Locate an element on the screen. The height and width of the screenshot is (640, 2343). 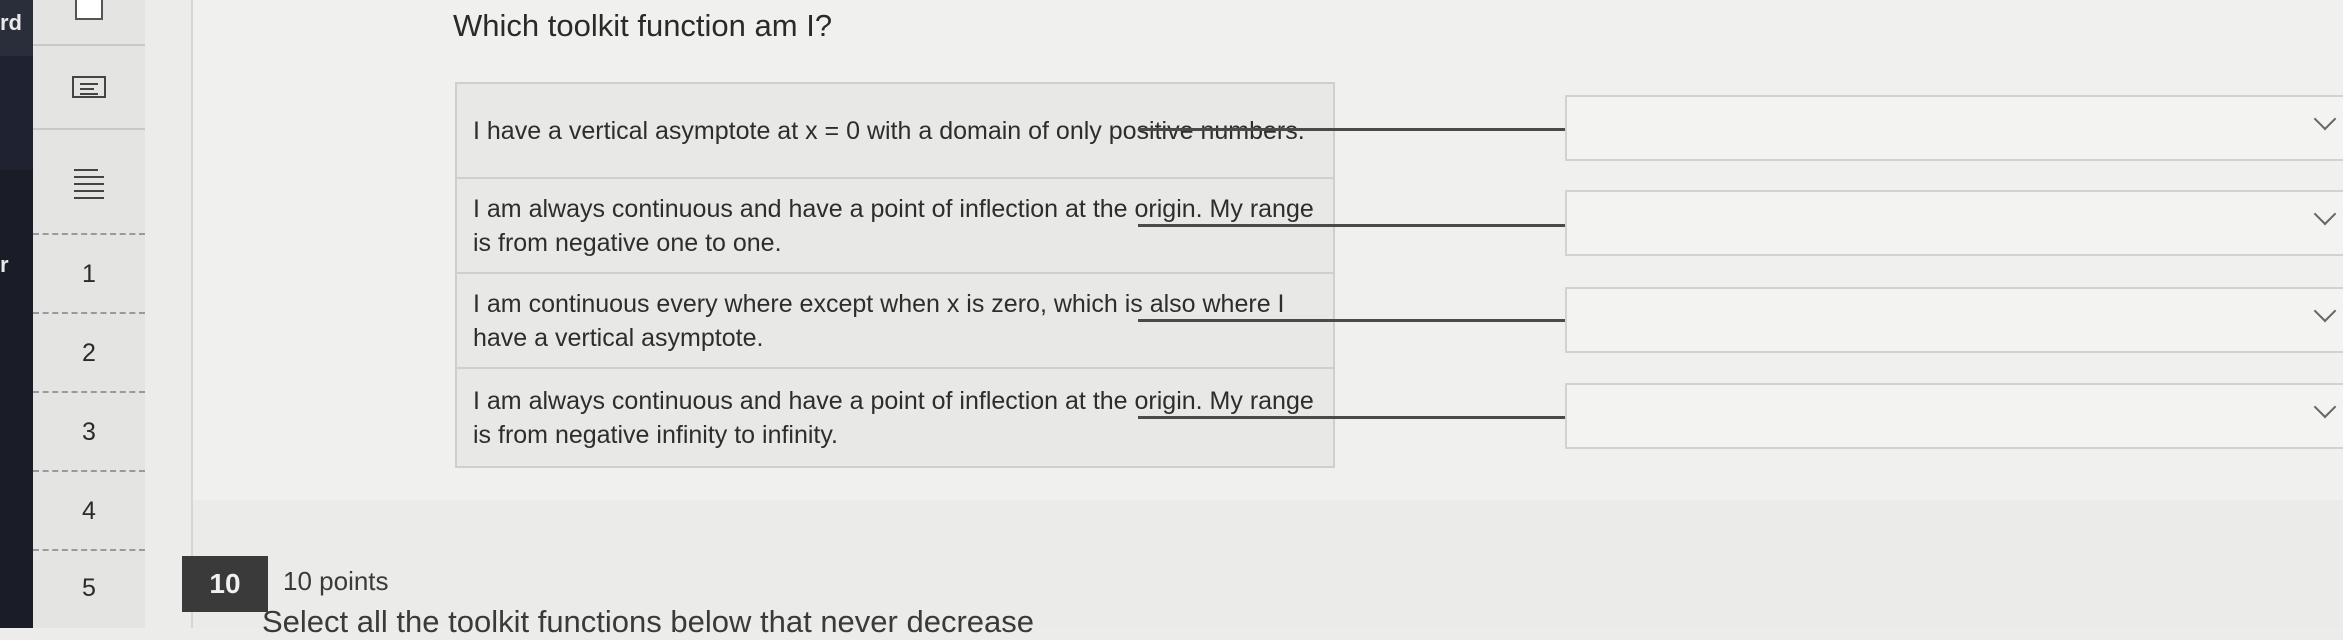
nav-question-1: 1 is located at coordinates (89, 274).